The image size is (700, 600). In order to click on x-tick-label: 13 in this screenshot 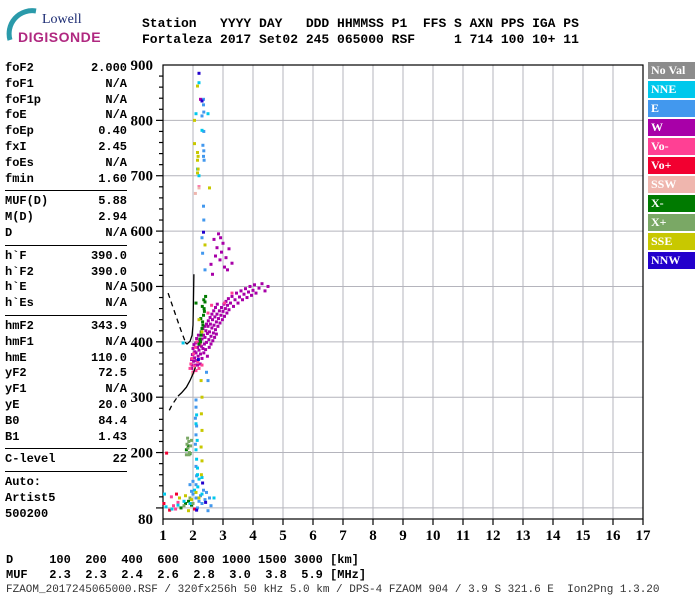, I will do `click(523, 536)`.